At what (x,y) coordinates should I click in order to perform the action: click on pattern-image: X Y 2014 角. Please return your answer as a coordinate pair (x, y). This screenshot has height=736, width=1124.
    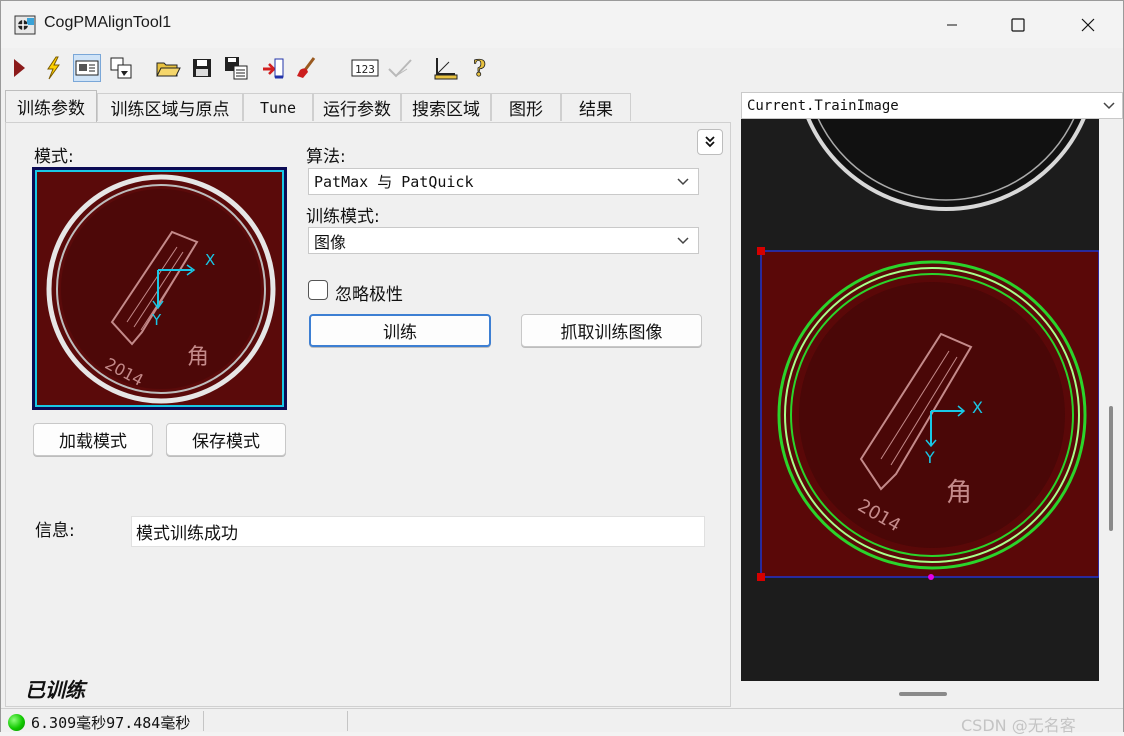
    Looking at the image, I should click on (159, 288).